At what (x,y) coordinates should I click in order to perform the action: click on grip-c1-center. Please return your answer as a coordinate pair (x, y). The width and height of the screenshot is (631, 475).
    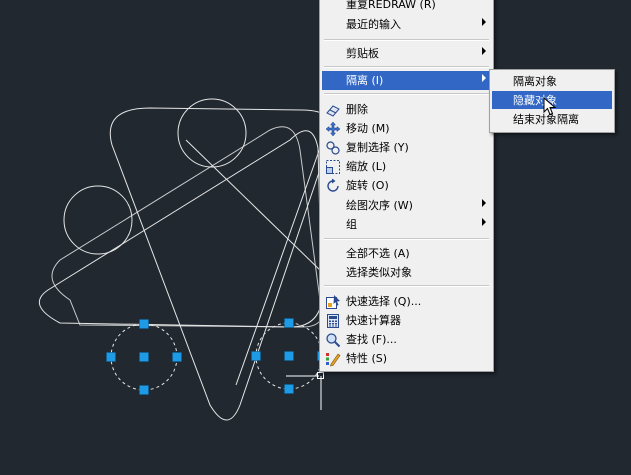
    Looking at the image, I should click on (144, 357).